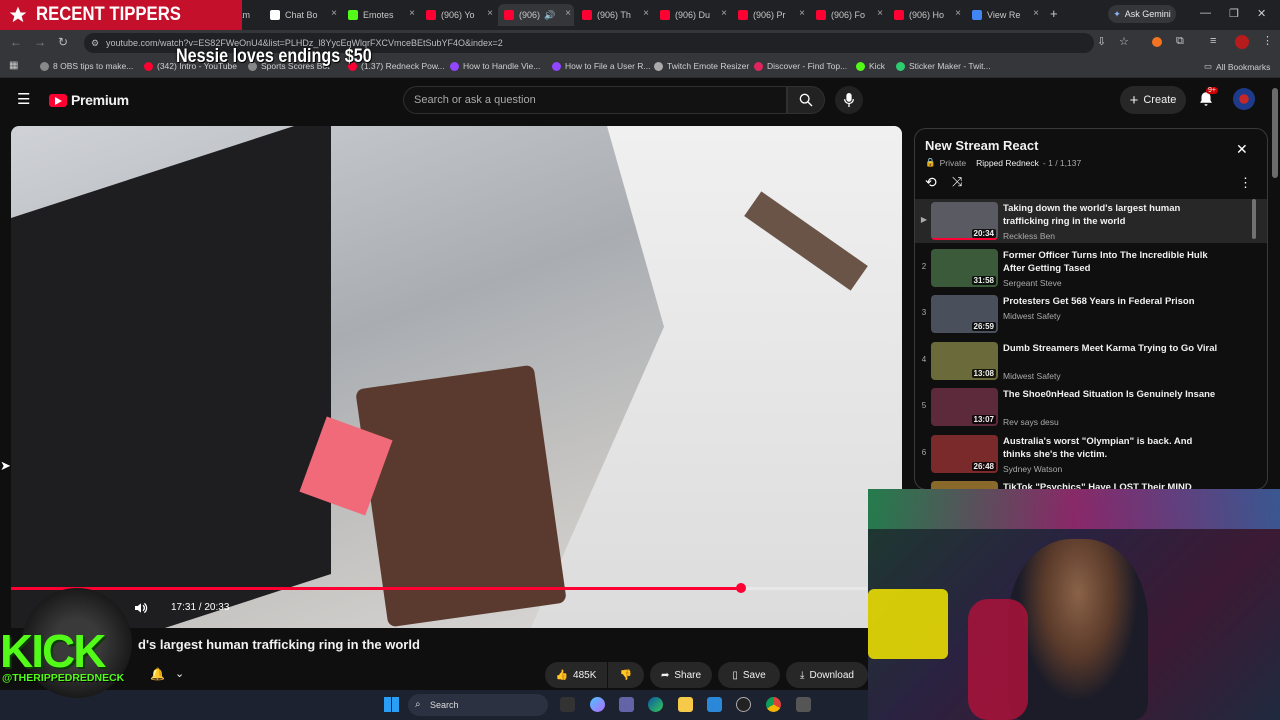 The height and width of the screenshot is (720, 1280). What do you see at coordinates (458, 15) in the screenshot?
I see `tab-3: (906) Yo ×` at bounding box center [458, 15].